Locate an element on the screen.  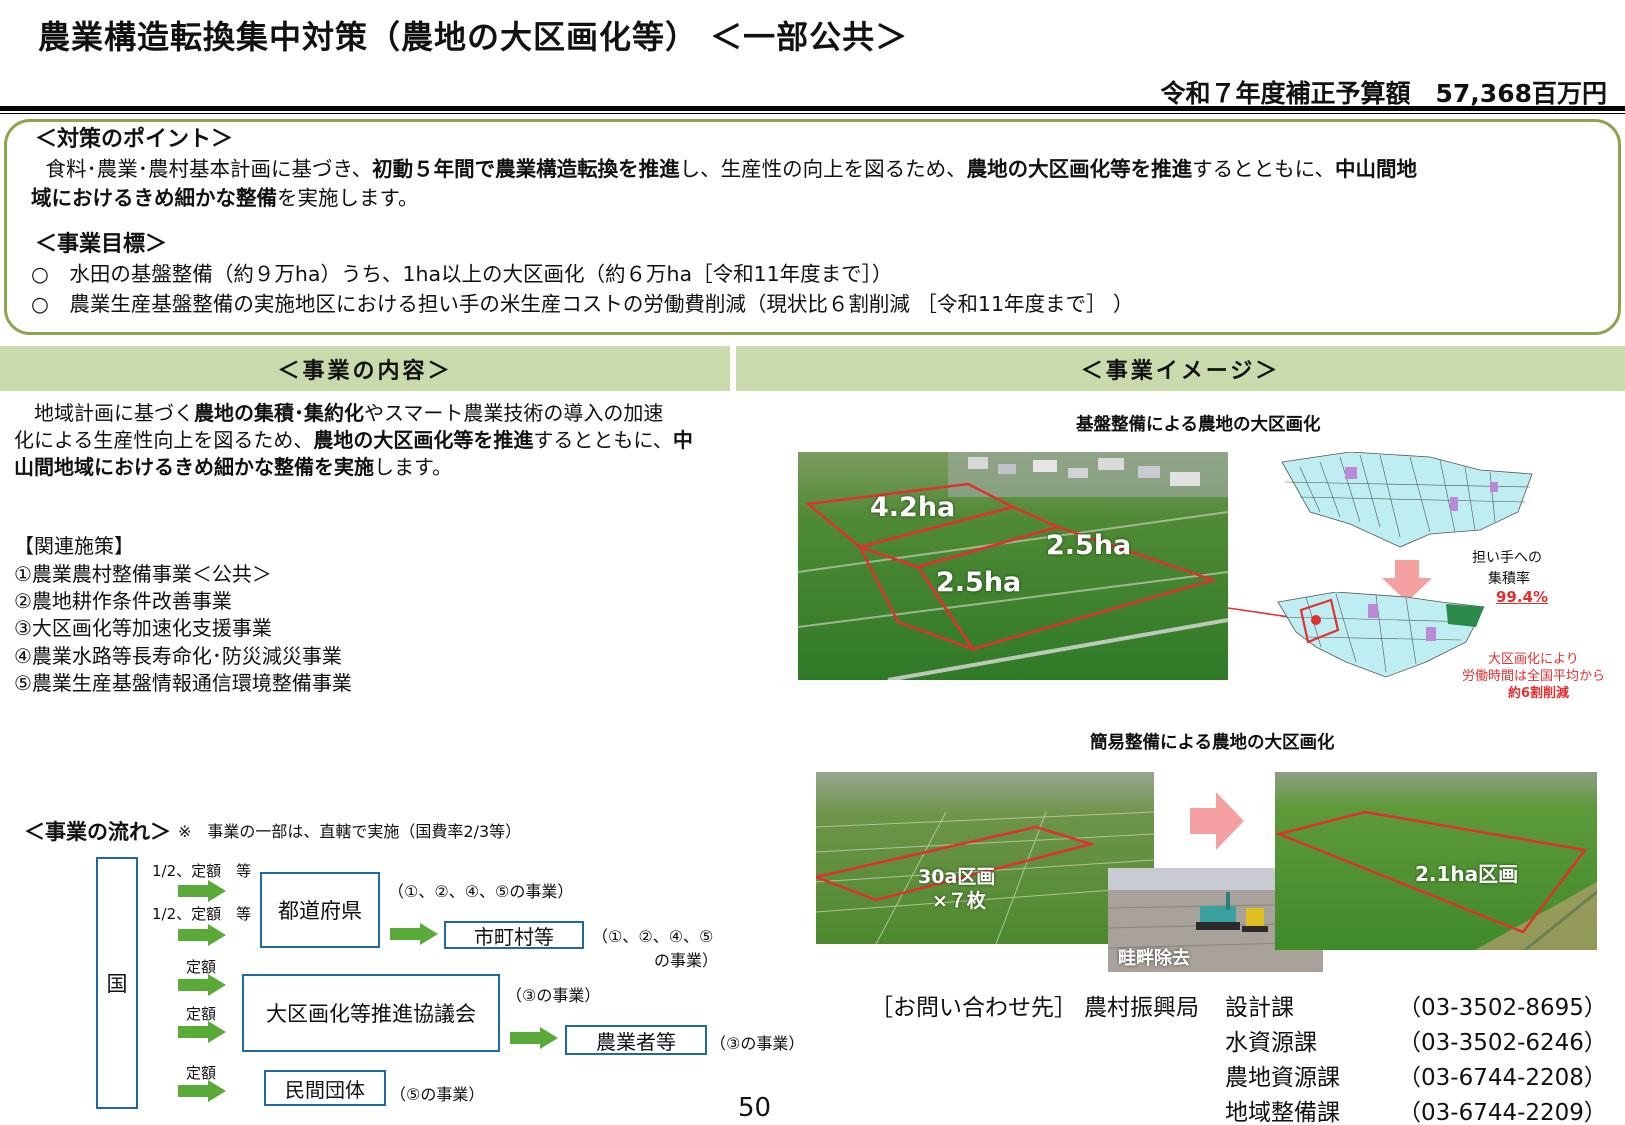
image-caption-2: 簡易整備による農地の大区画化 is located at coordinates (1212, 743).